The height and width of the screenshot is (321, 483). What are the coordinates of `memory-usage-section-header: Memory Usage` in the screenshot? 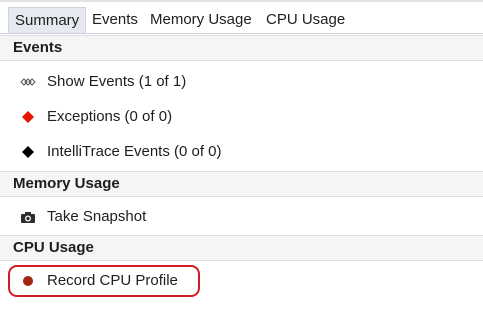 It's located at (241, 184).